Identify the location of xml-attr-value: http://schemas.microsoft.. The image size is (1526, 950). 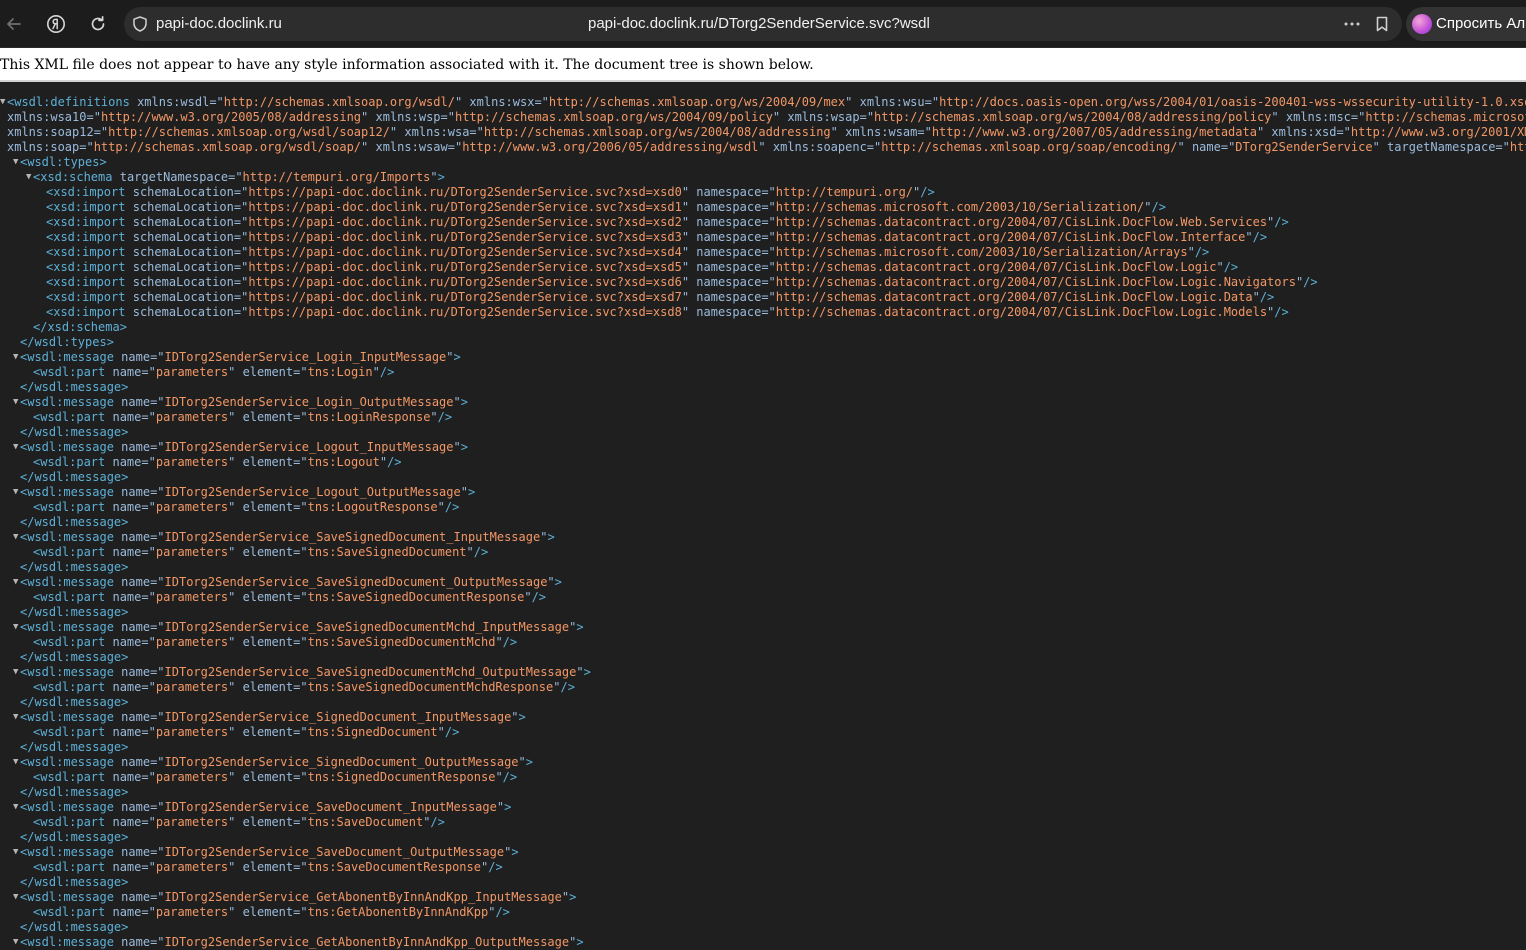
(1445, 117).